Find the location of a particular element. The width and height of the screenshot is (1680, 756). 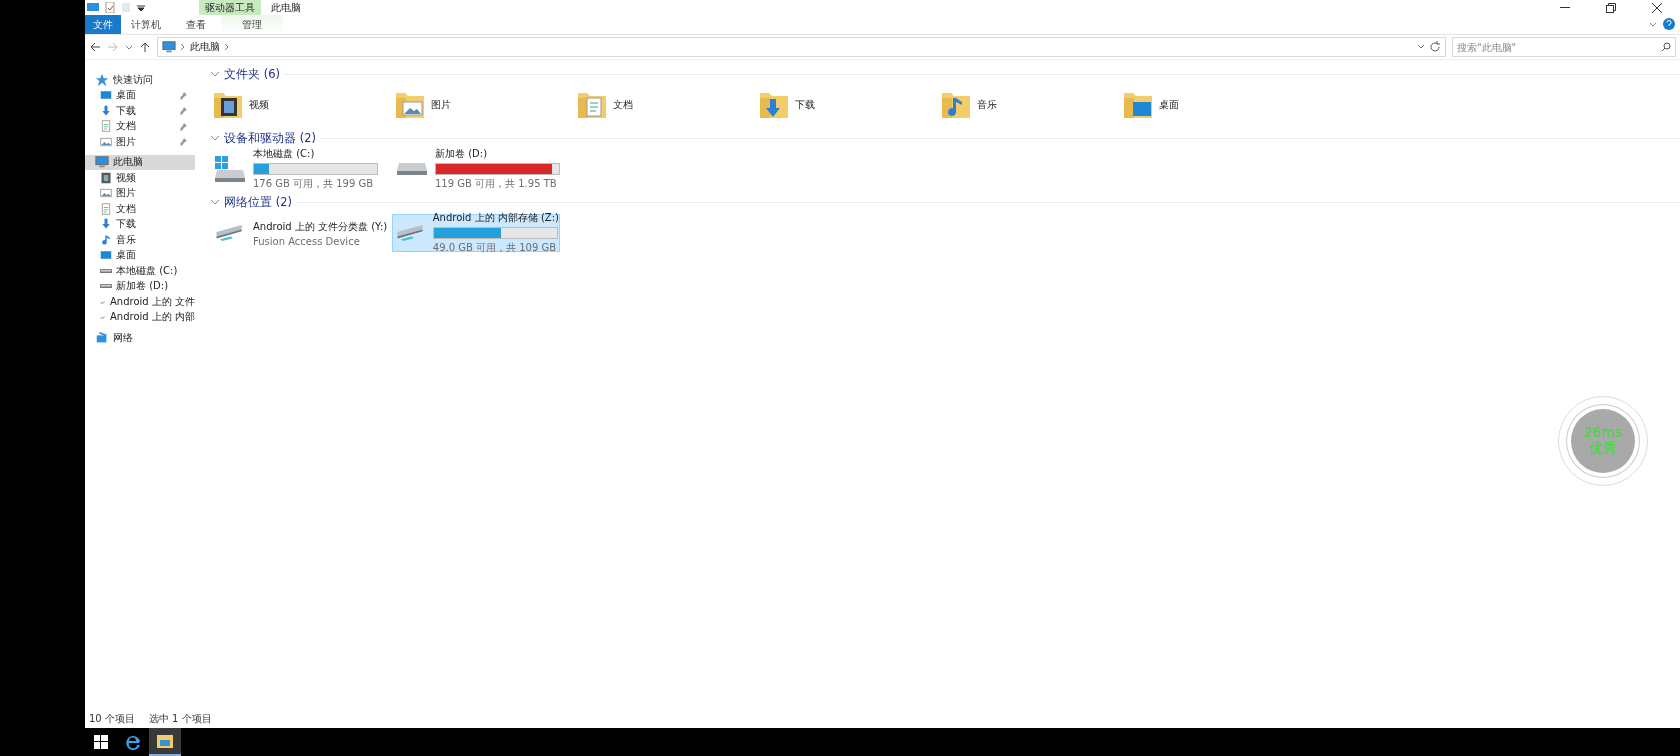

drive-detail: Fusion Access Device is located at coordinates (307, 241).